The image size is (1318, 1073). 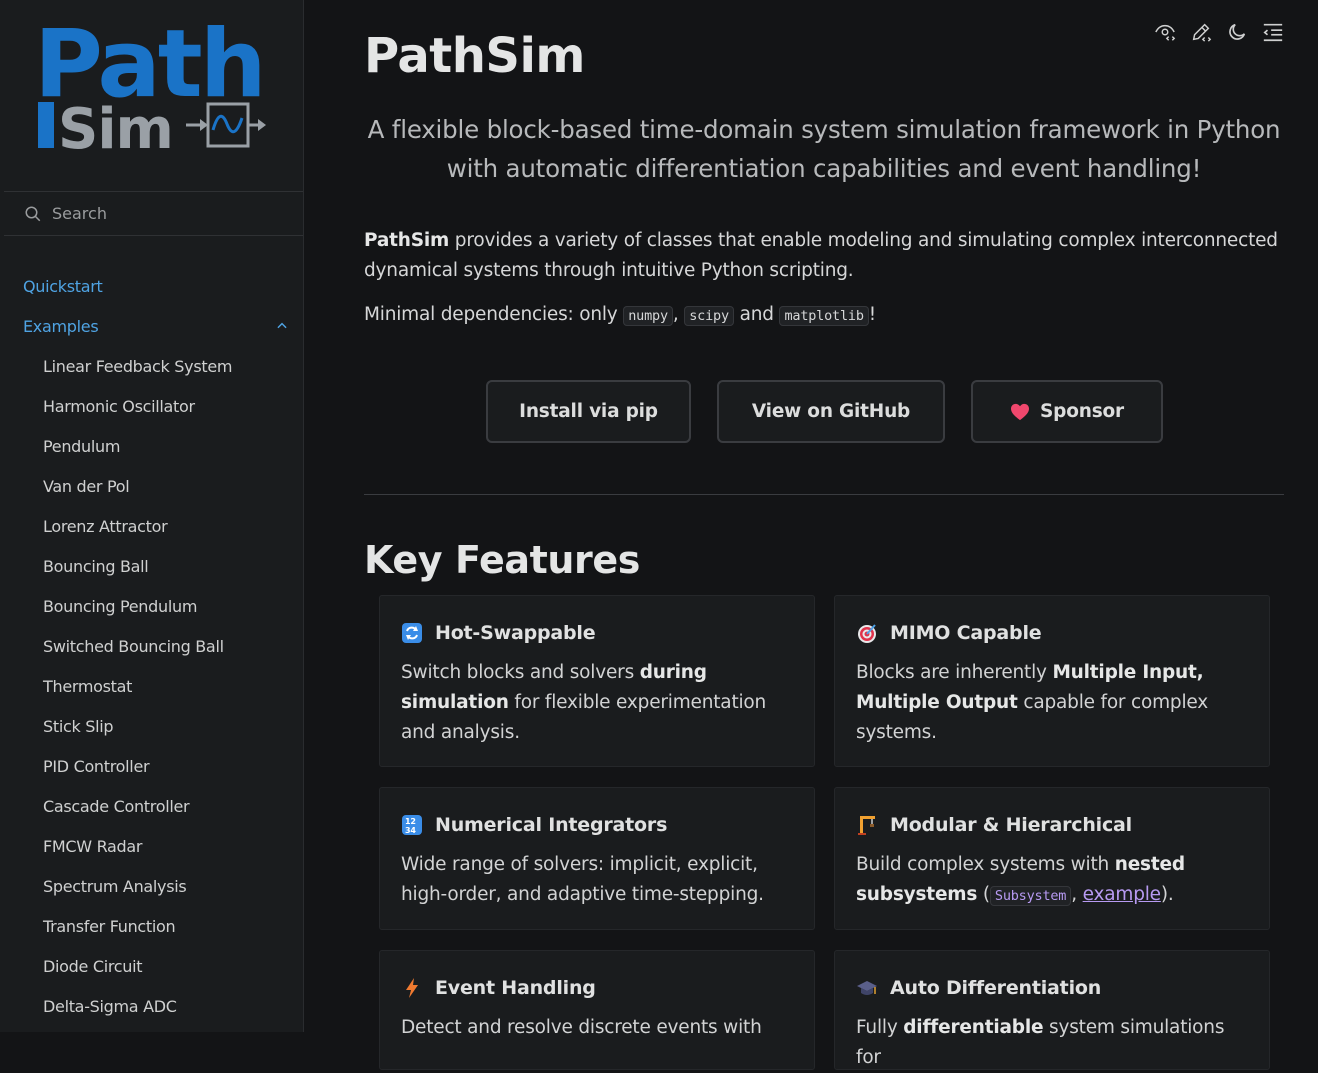 I want to click on feature-text: Blocks are inherently, so click(x=954, y=672).